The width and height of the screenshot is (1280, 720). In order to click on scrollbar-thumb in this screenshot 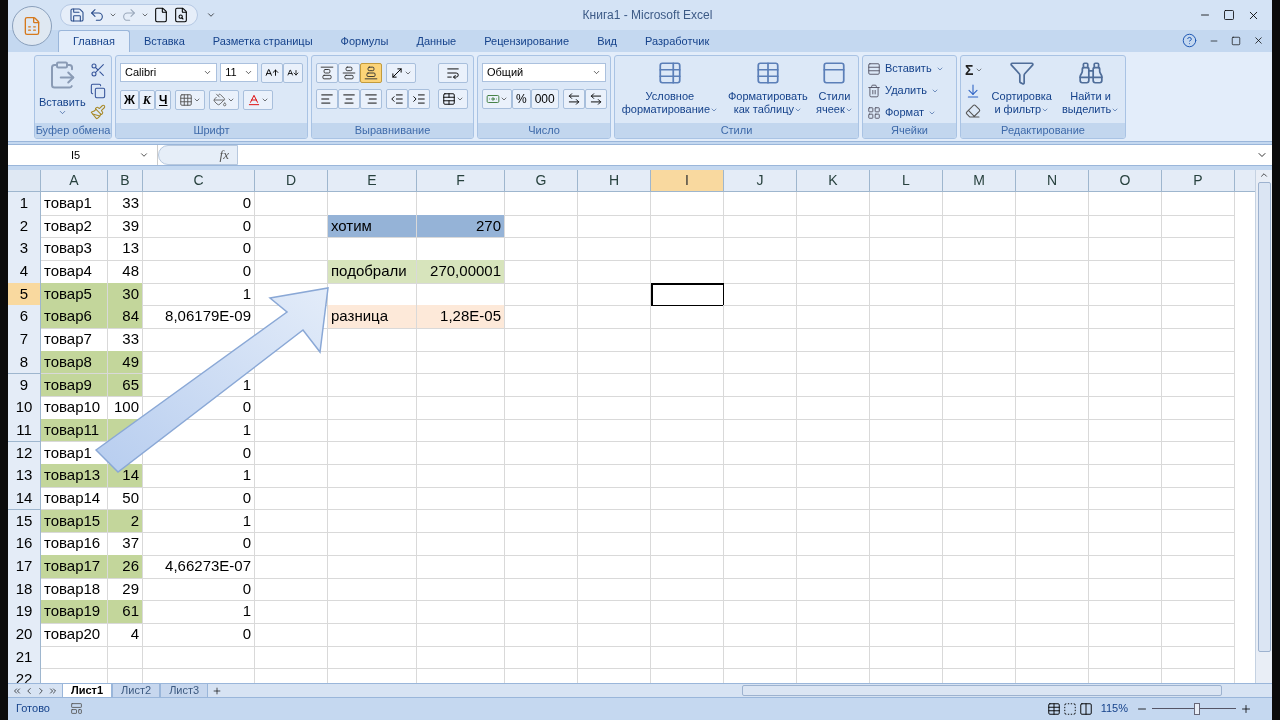, I will do `click(1264, 417)`.